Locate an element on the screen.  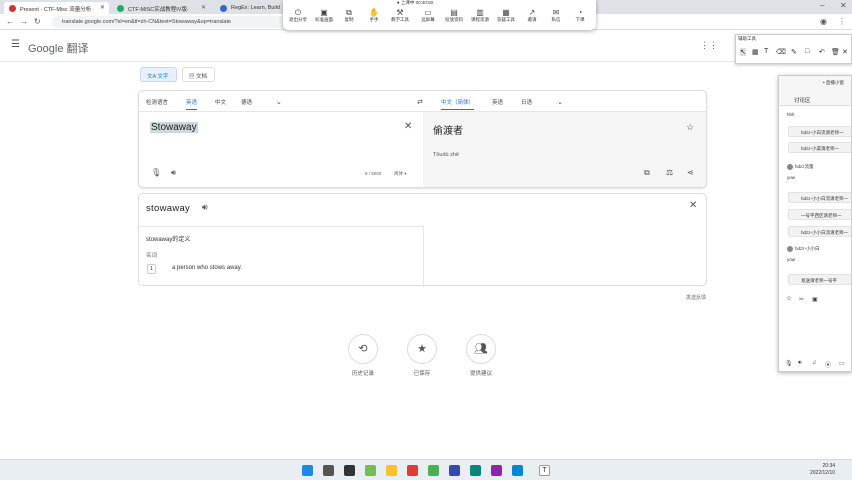
standard-view-button: ▣ 标准画面 is located at coordinates (324, 15).